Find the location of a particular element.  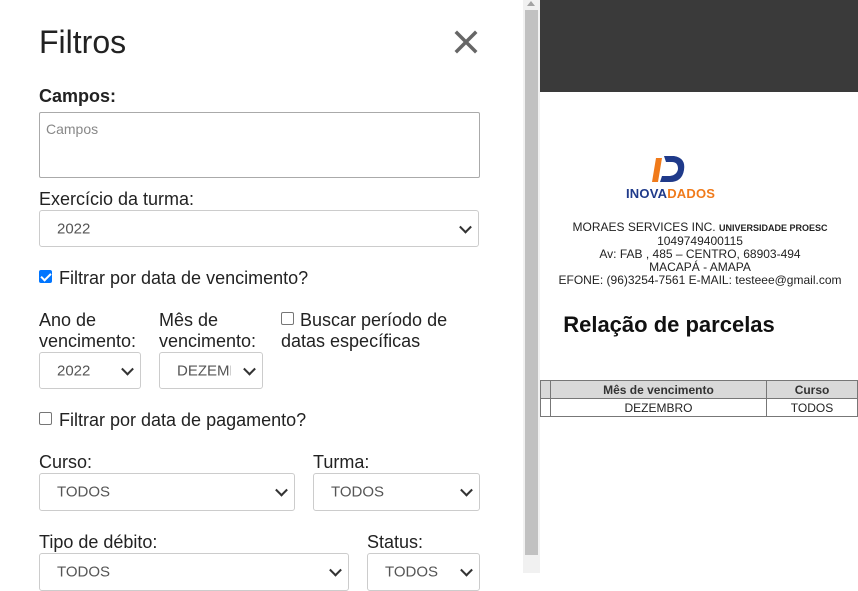

table-row: DEZEMBRO TODOS is located at coordinates (699, 407).